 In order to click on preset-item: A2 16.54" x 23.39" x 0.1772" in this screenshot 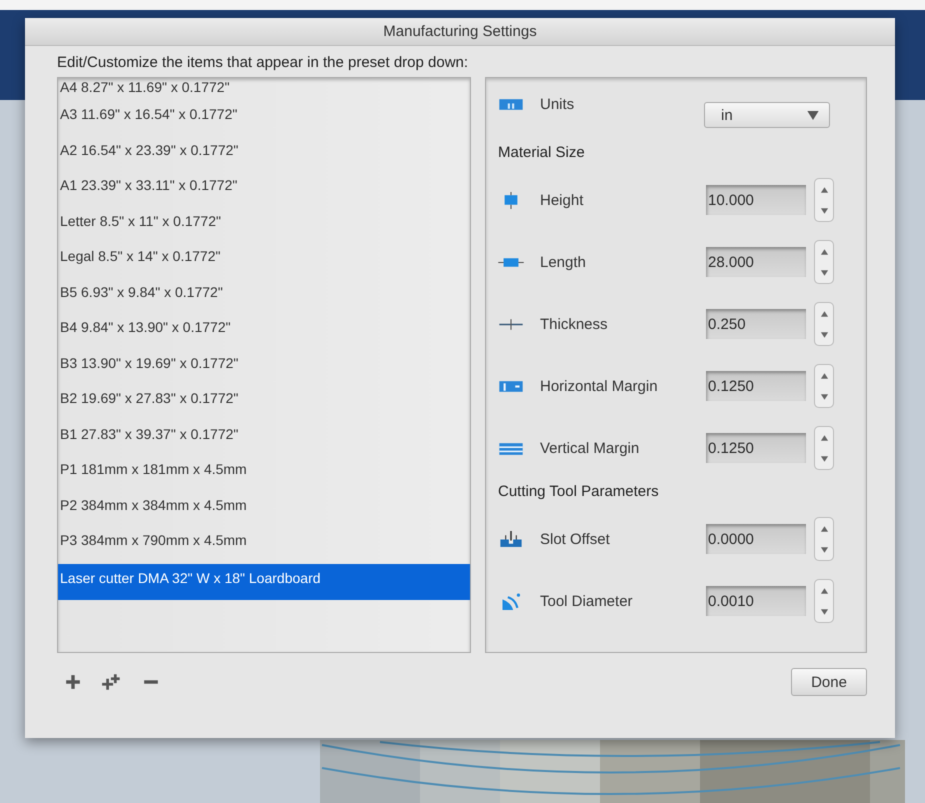, I will do `click(264, 155)`.